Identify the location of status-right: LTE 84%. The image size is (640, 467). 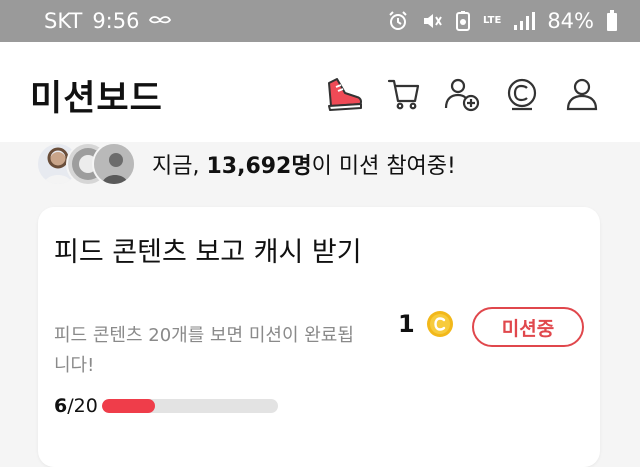
(502, 21).